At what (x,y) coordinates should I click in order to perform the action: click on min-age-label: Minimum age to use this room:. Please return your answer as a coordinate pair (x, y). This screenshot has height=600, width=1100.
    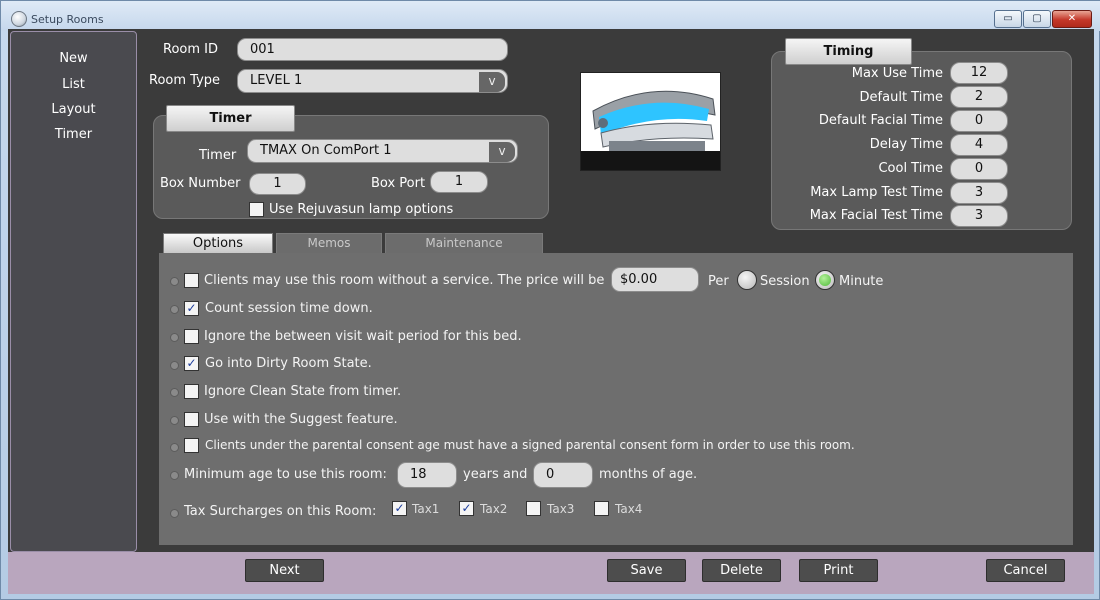
    Looking at the image, I should click on (285, 474).